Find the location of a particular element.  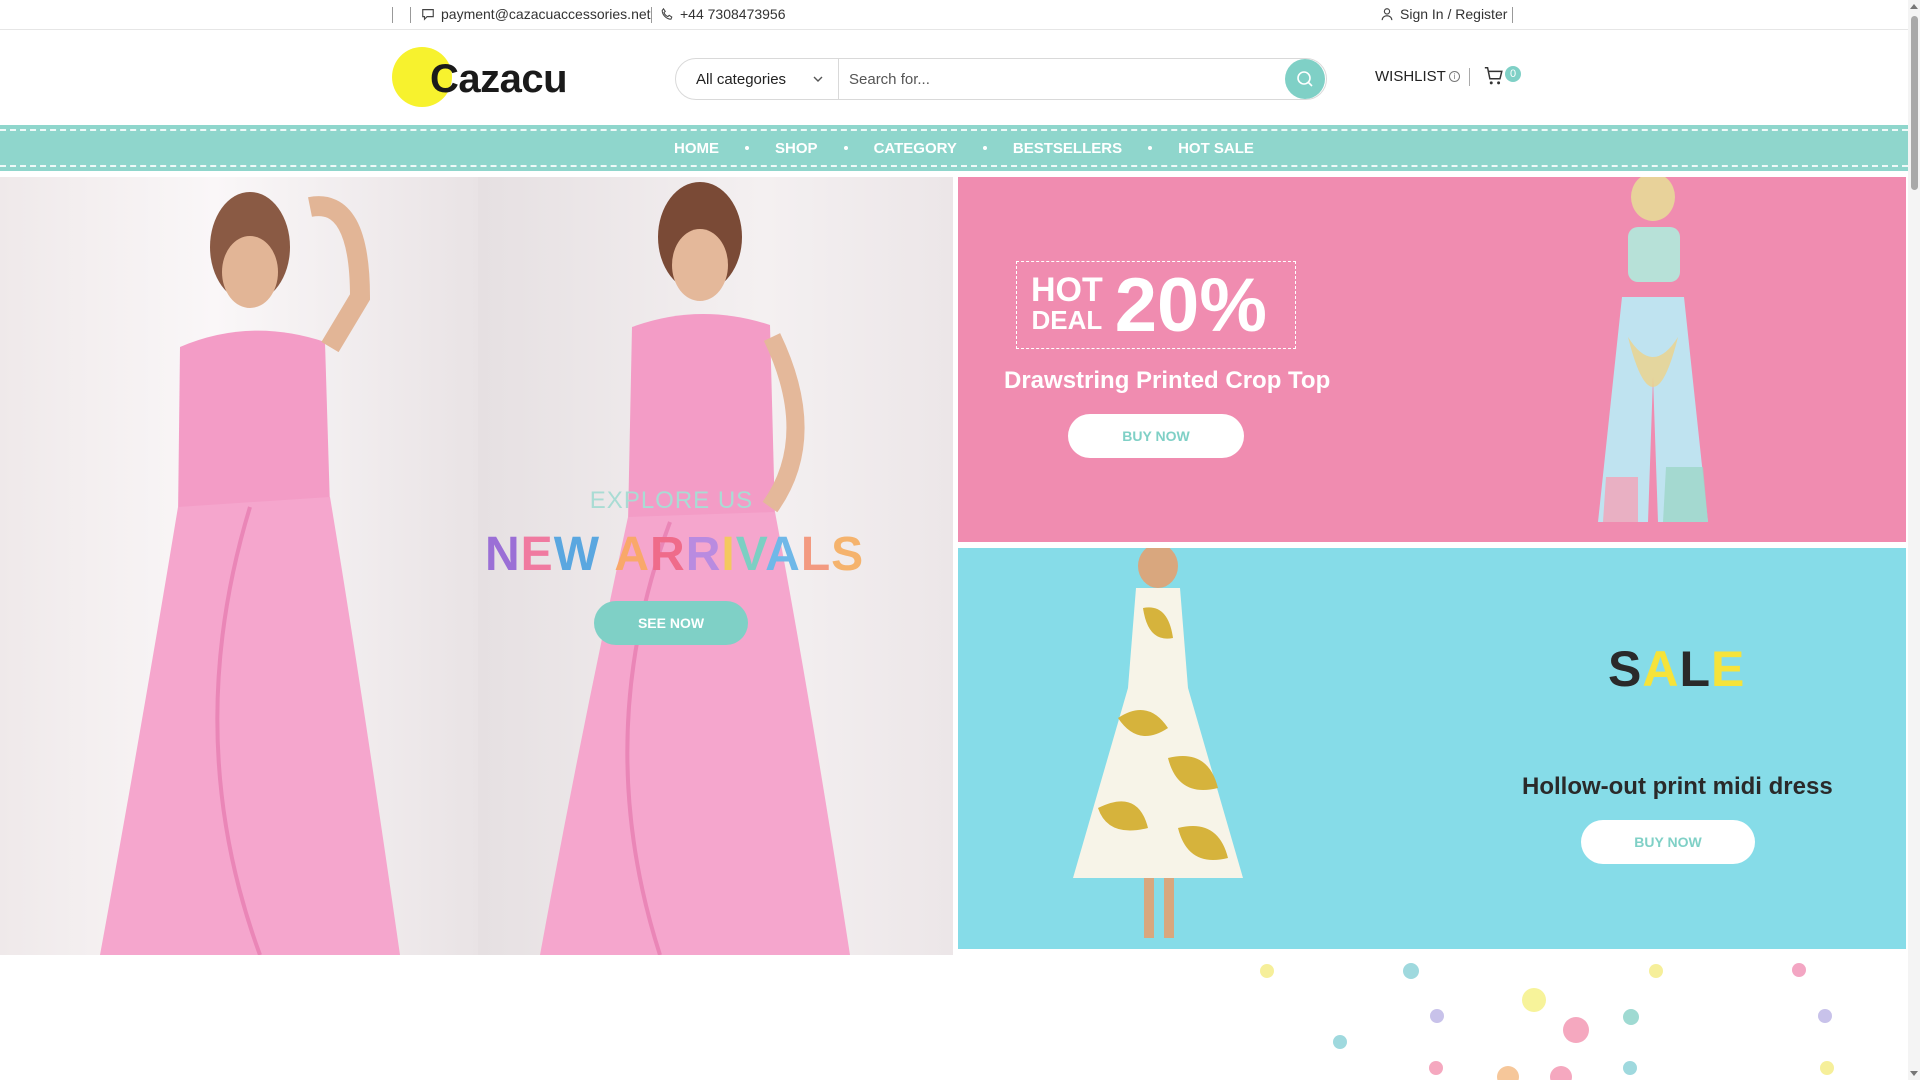

wishlist-label: WISHLIST is located at coordinates (1410, 76).